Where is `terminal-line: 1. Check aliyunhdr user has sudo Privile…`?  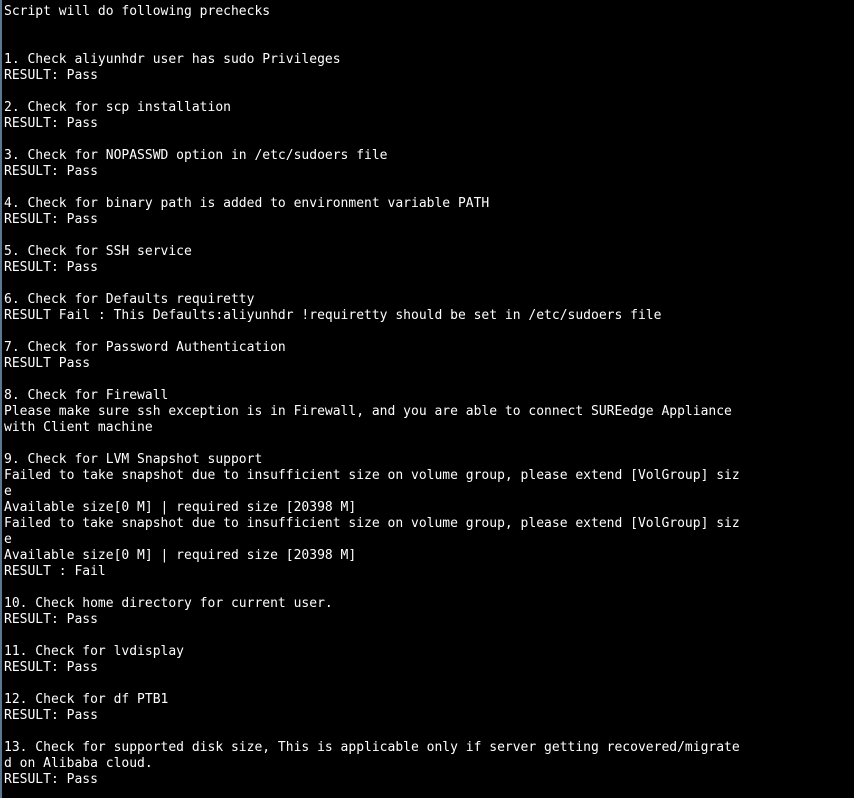
terminal-line: 1. Check aliyunhdr user has sudo Privile… is located at coordinates (172, 59).